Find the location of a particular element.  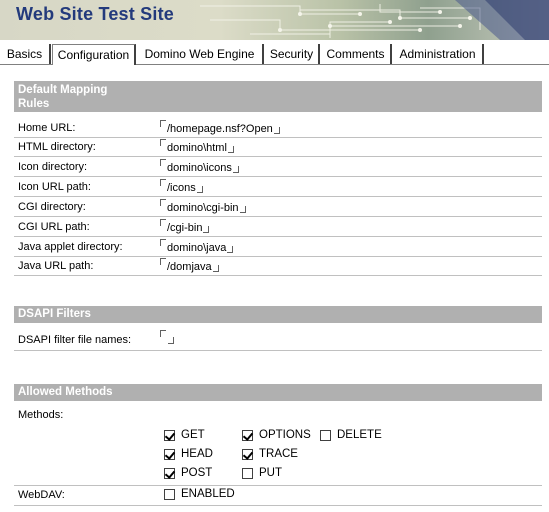

java-url-path-field: /domjava is located at coordinates (189, 265).